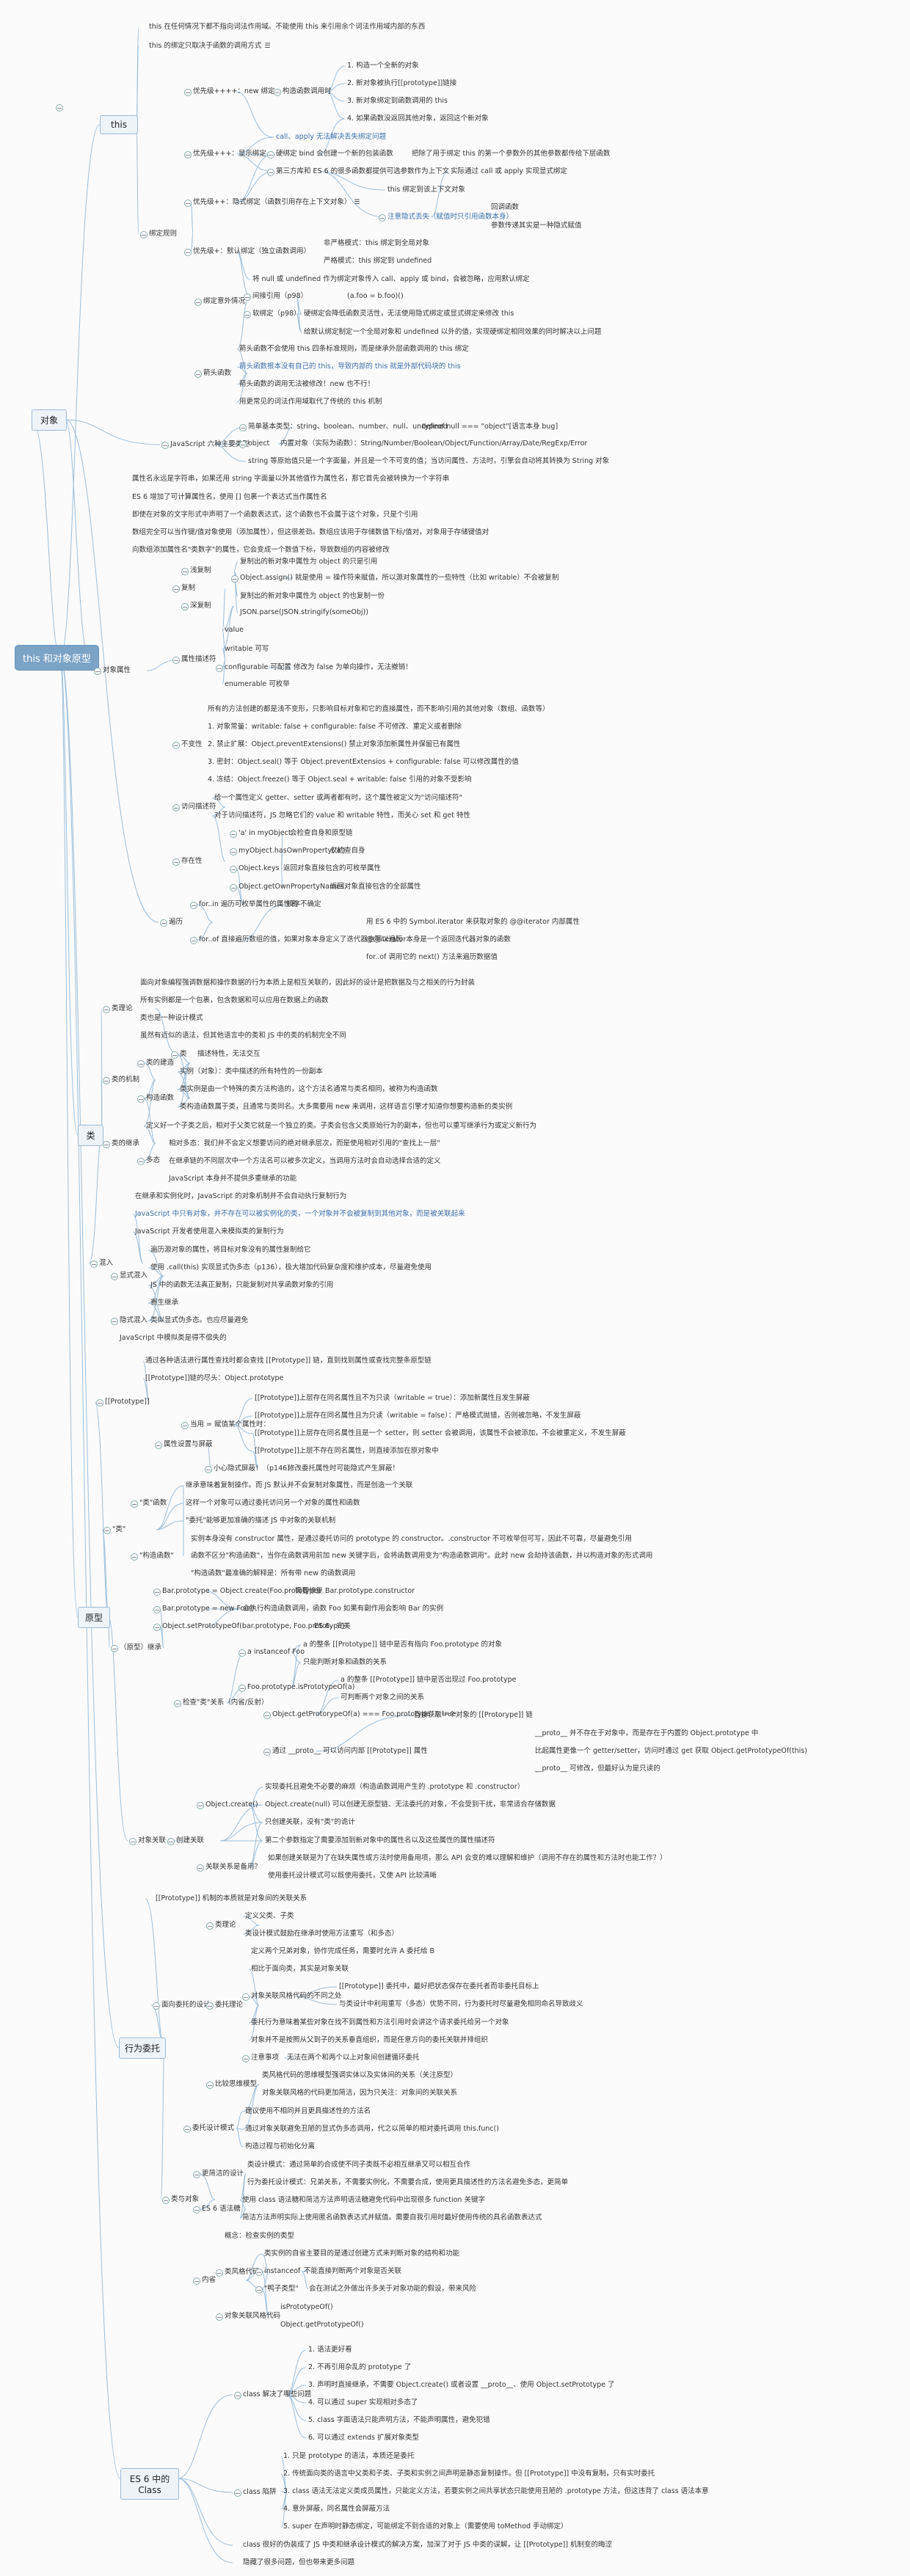 This screenshot has height=2576, width=910. What do you see at coordinates (345, 1663) in the screenshot?
I see `topic-node-prototype: 只能判断对象和函数的关系` at bounding box center [345, 1663].